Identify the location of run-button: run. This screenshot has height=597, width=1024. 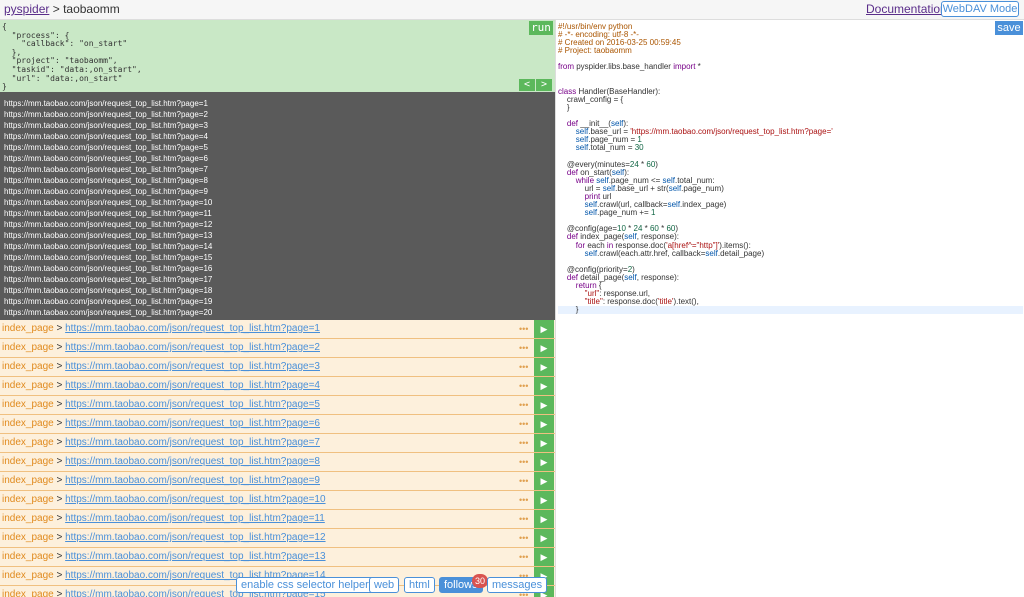
(541, 28).